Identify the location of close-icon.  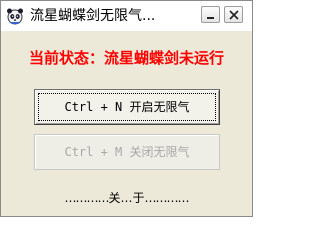
(234, 15).